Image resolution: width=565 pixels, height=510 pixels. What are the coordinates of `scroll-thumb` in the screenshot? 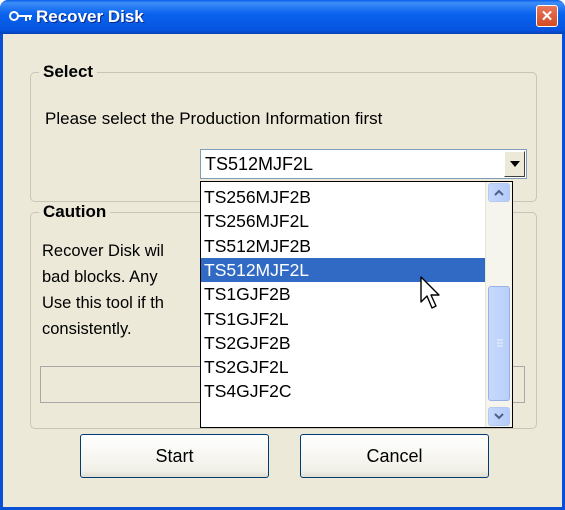 It's located at (499, 343).